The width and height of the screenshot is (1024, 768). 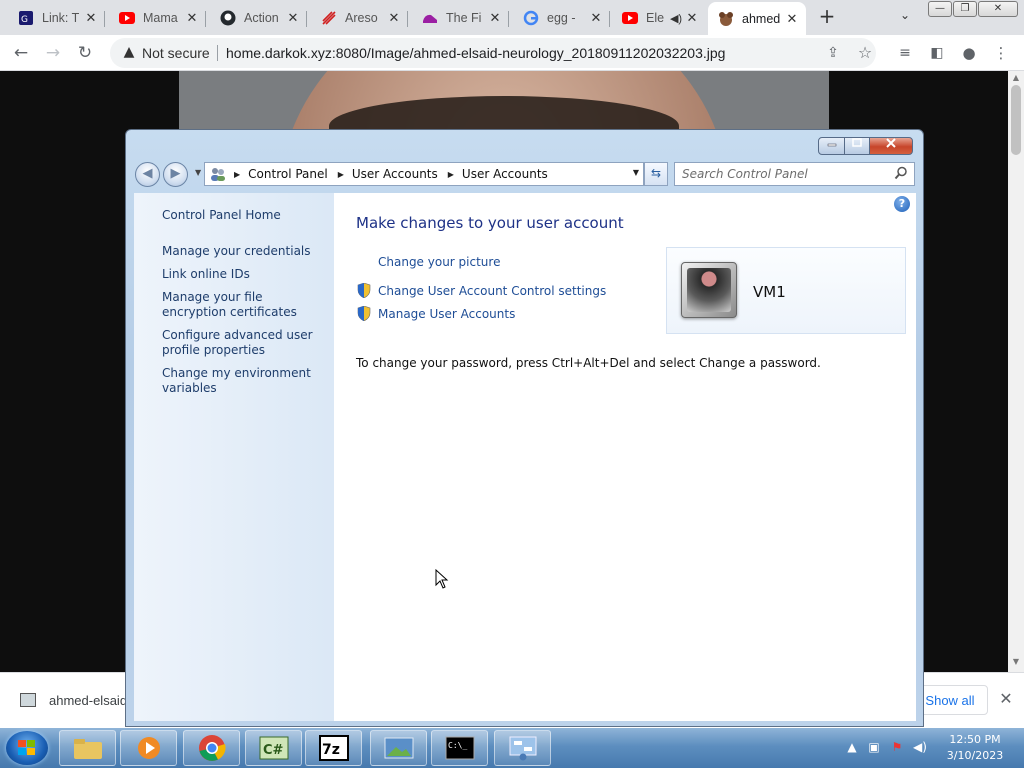 I want to click on reload-icon: ↻, so click(x=85, y=53).